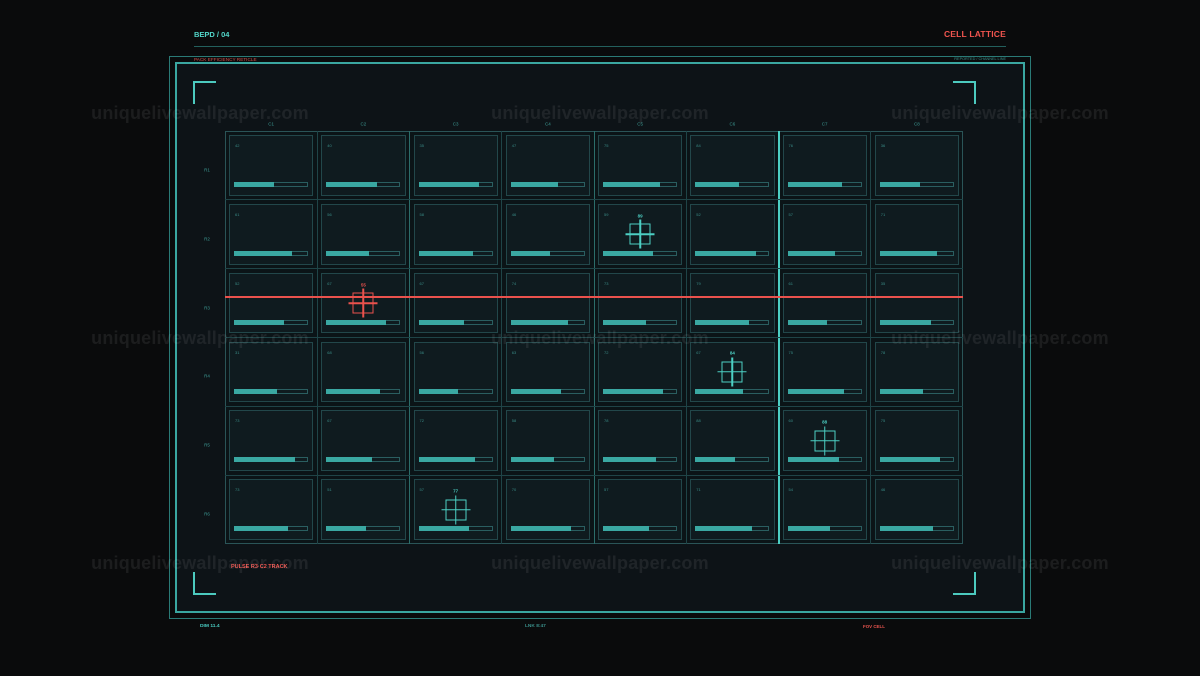  I want to click on row-label: R1, so click(207, 170).